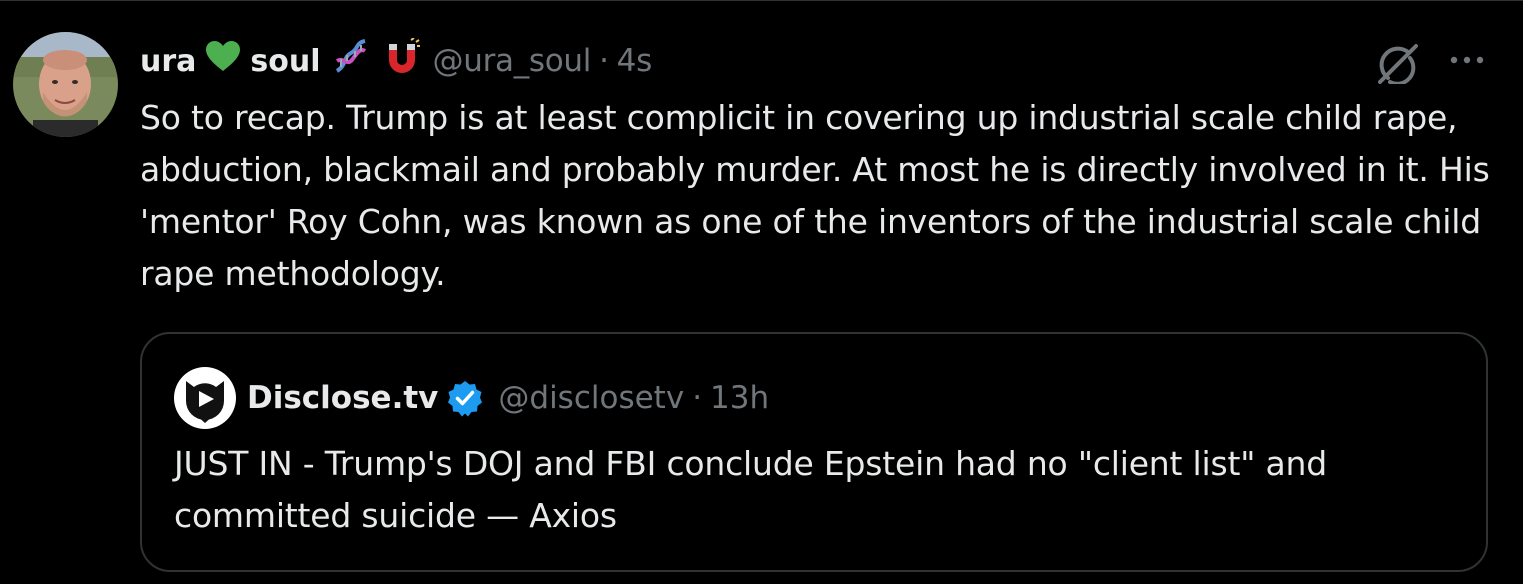 This screenshot has height=584, width=1523. What do you see at coordinates (223, 61) in the screenshot?
I see `green-heart-icon` at bounding box center [223, 61].